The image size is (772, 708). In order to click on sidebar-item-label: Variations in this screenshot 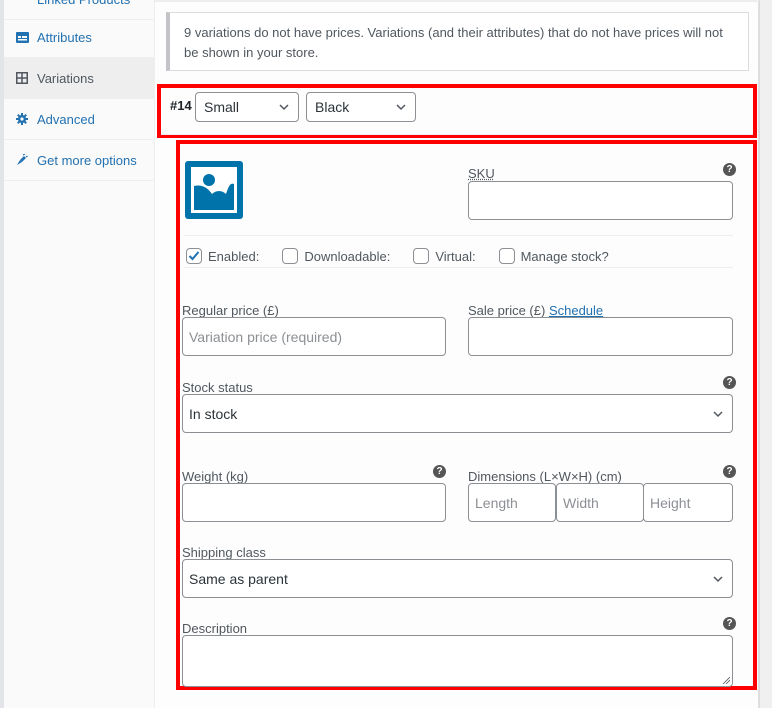, I will do `click(65, 78)`.